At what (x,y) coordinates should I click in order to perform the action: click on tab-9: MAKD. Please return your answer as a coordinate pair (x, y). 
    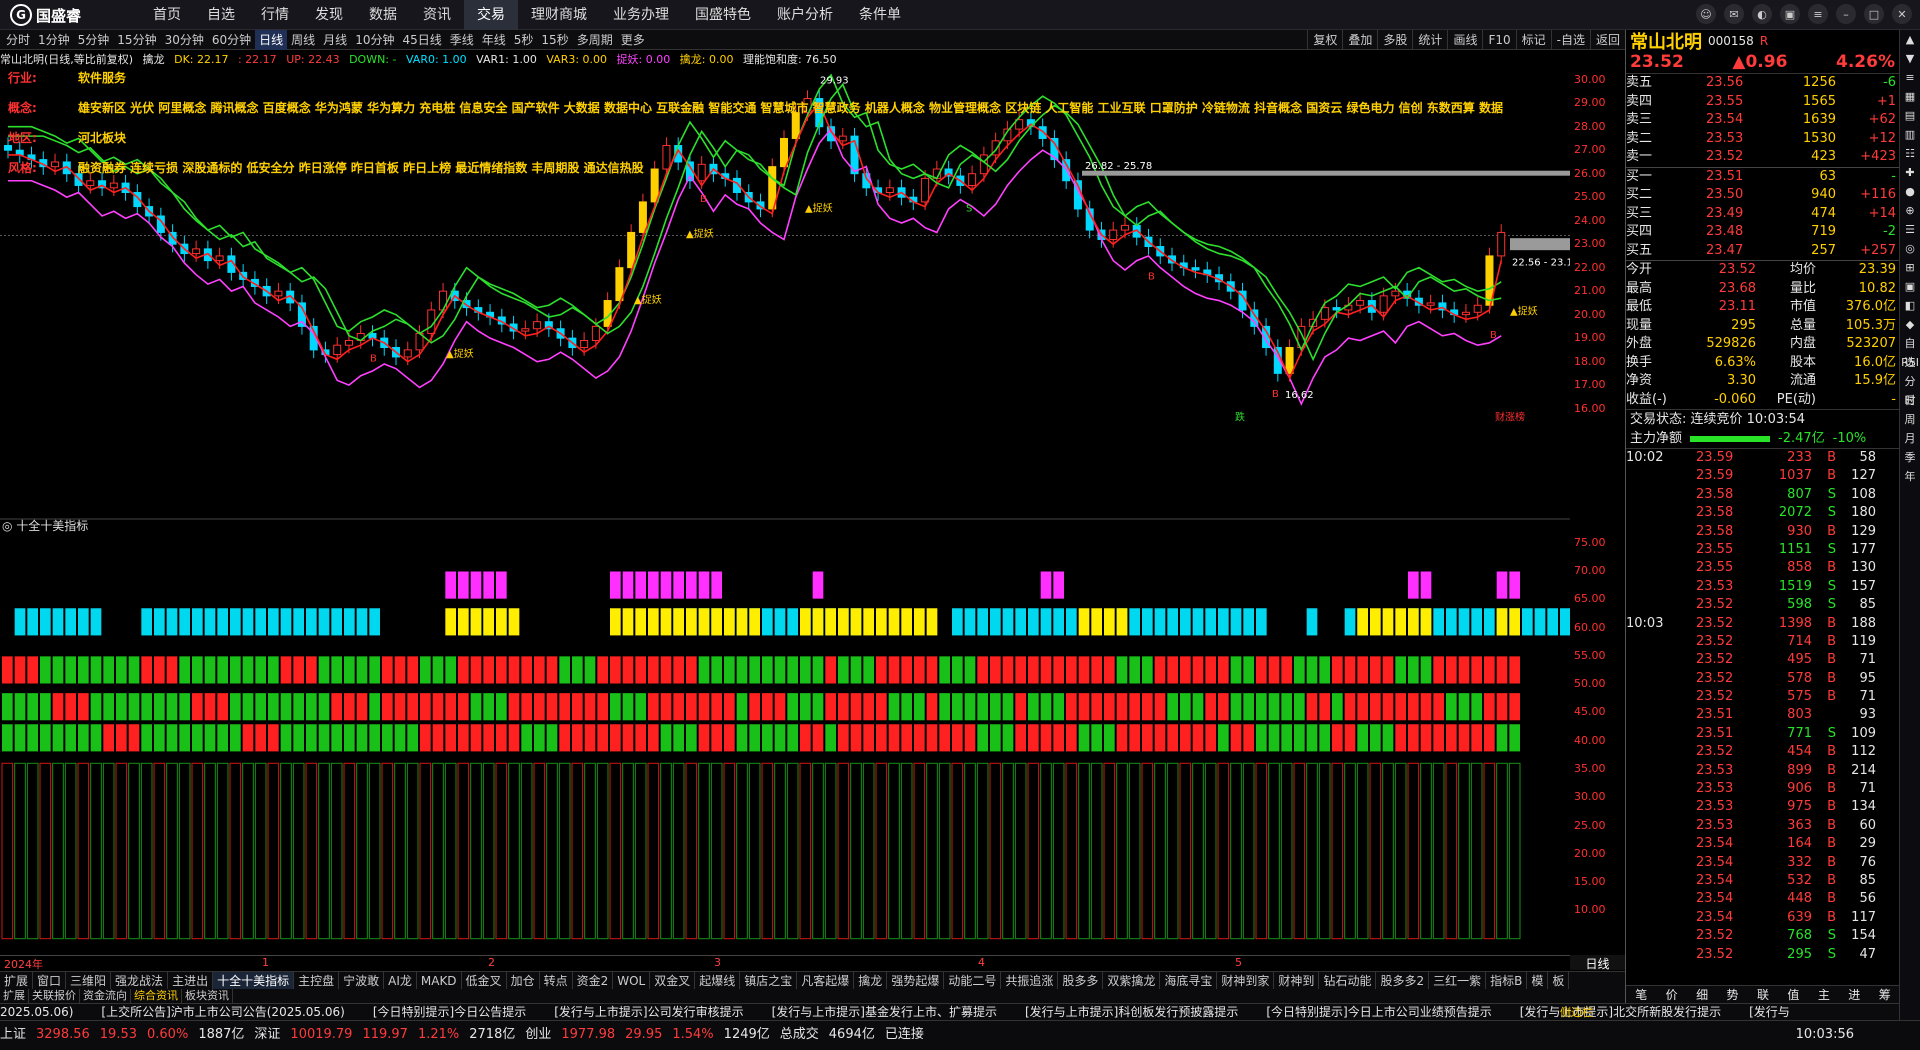
    Looking at the image, I should click on (439, 980).